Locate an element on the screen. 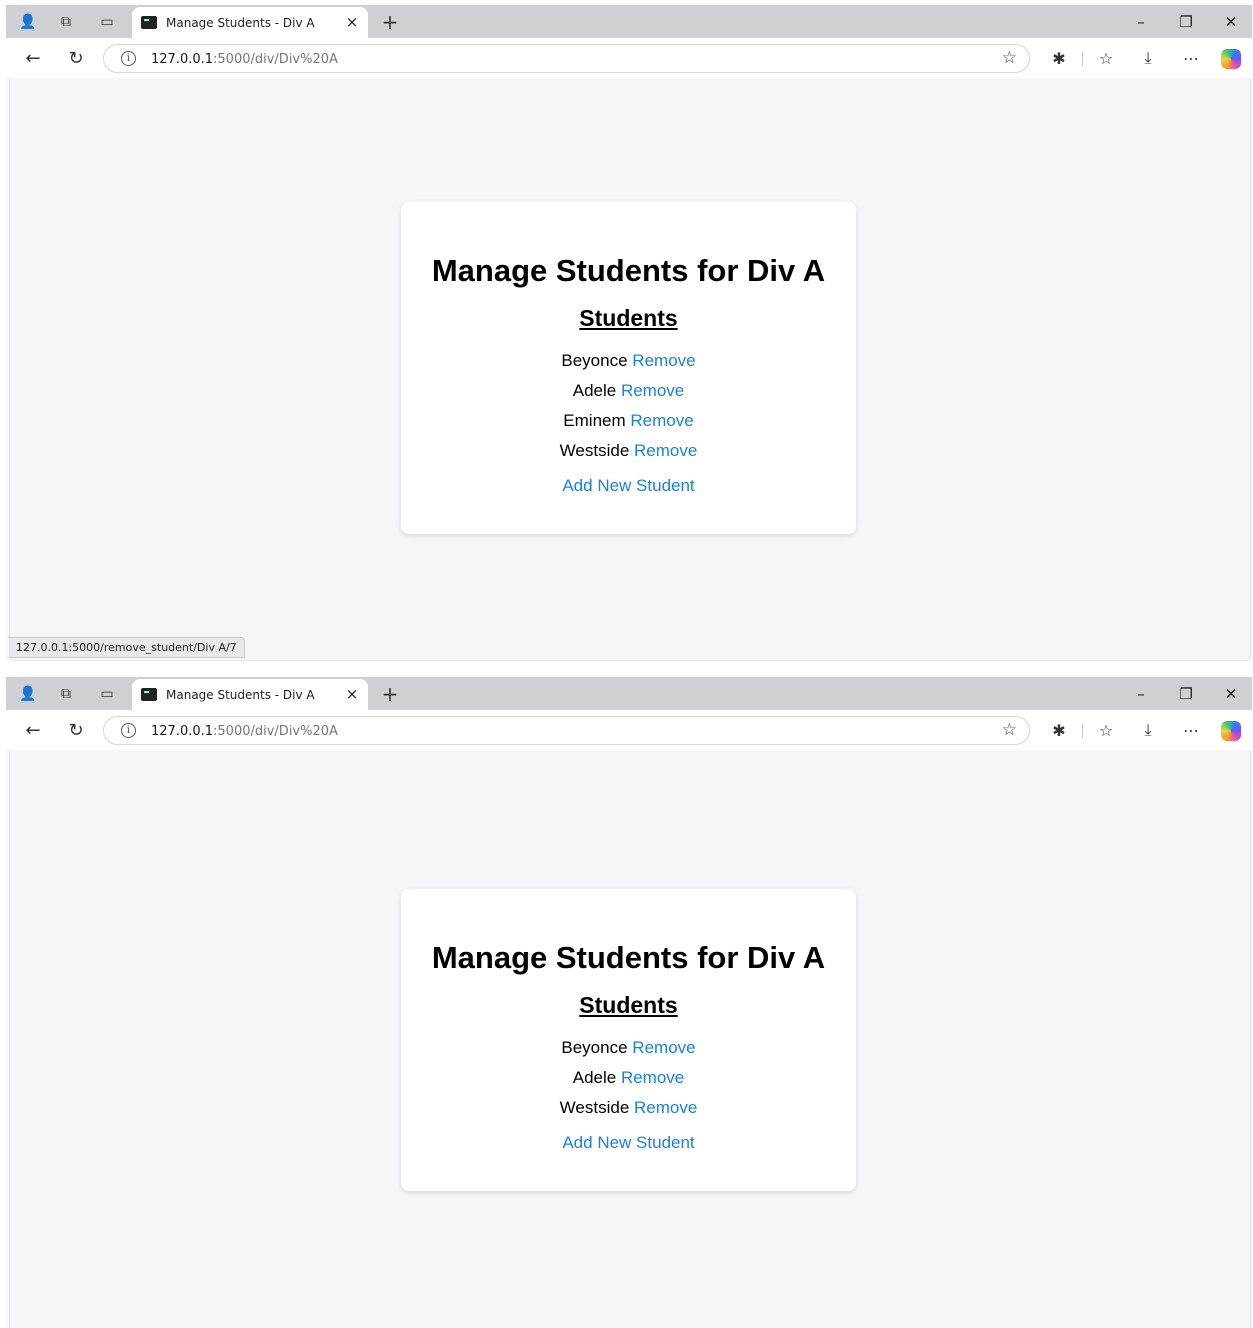  status-bar-url: 127.0.0.1:5000/remove_student/Div A/7 is located at coordinates (127, 647).